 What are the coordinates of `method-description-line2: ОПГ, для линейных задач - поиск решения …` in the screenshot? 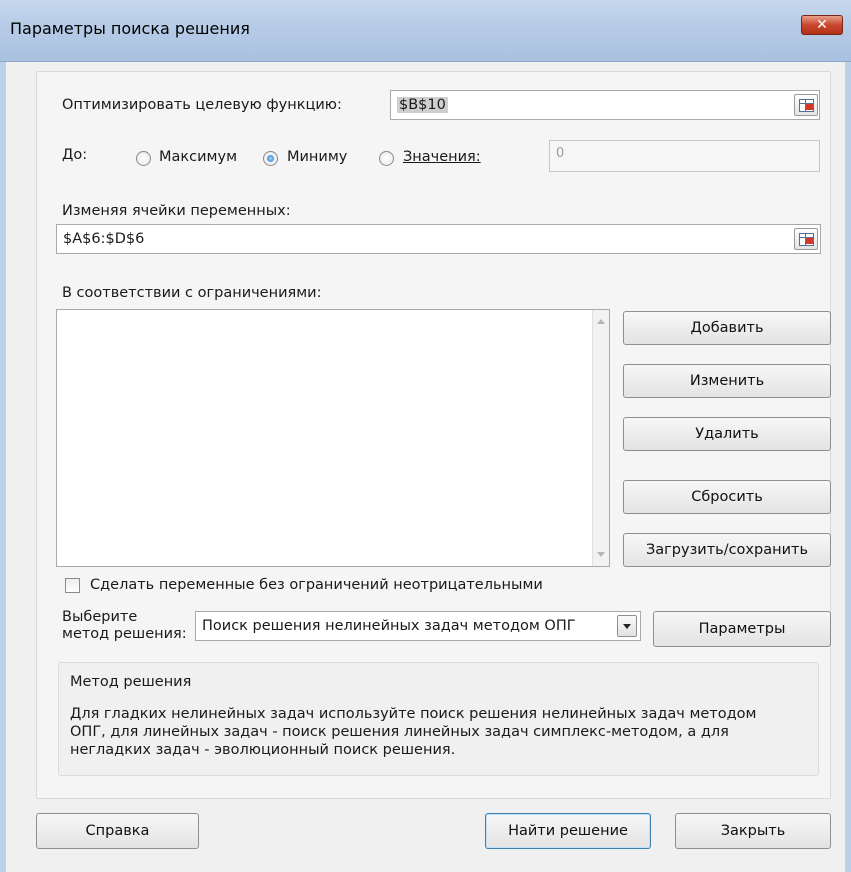 It's located at (399, 732).